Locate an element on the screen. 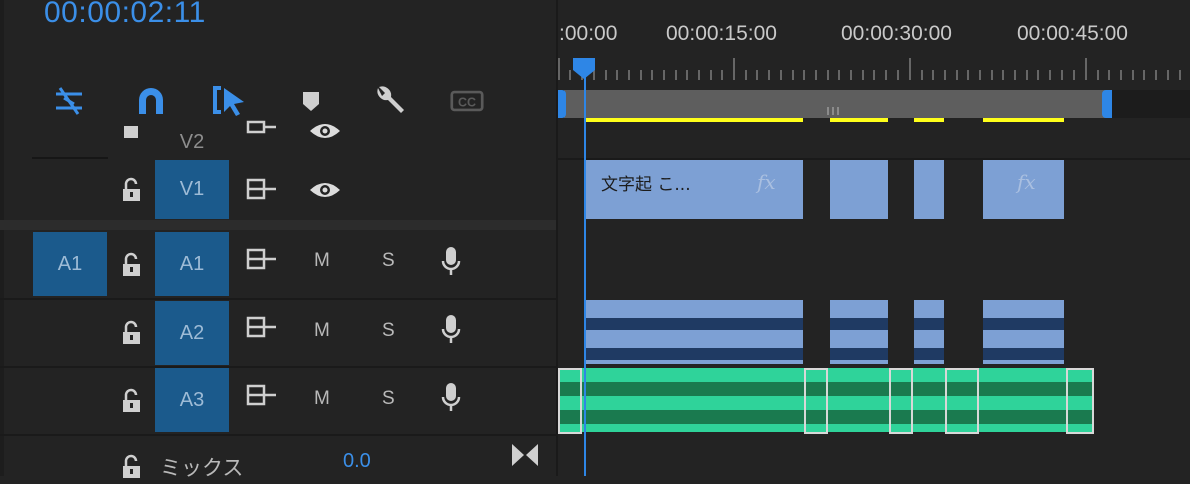 The width and height of the screenshot is (1190, 484). ruler-label: 00:00:30:00 is located at coordinates (896, 33).